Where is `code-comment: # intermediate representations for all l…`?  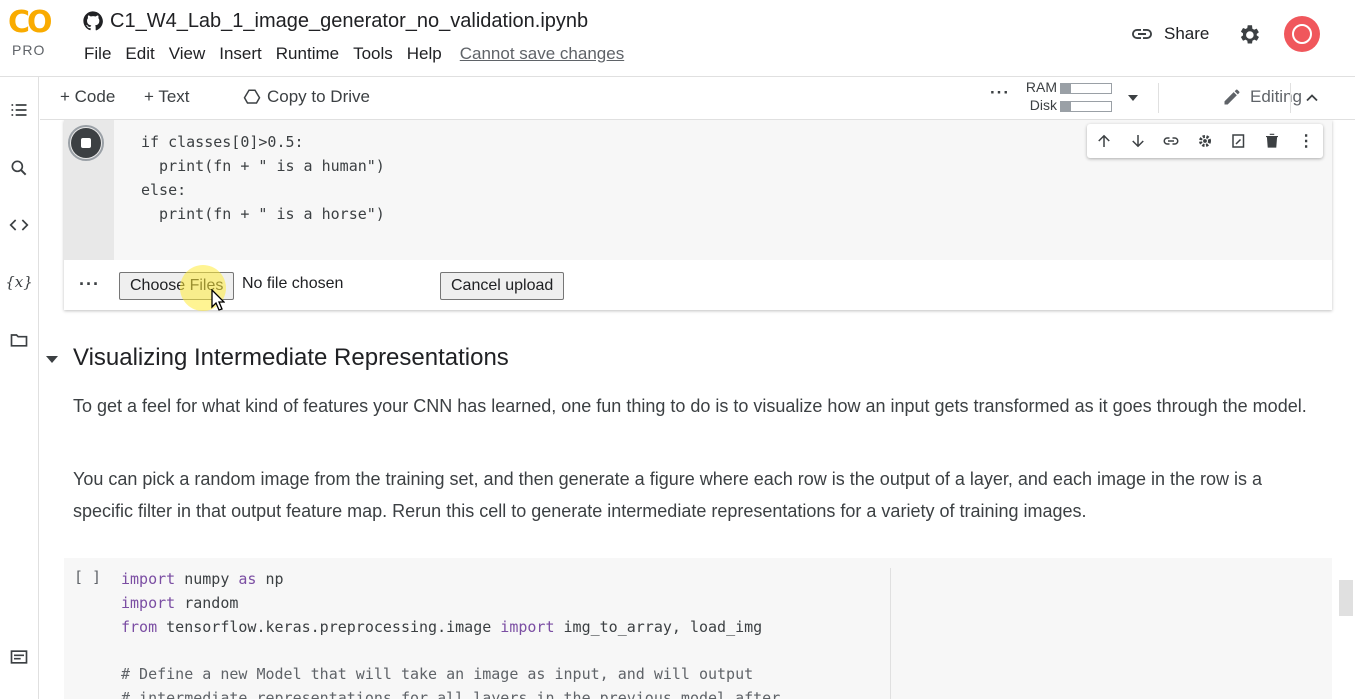 code-comment: # intermediate representations for all l… is located at coordinates (451, 694).